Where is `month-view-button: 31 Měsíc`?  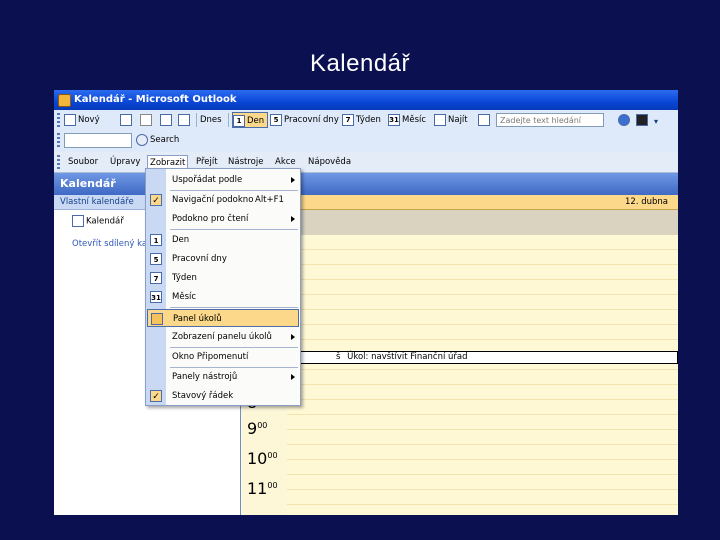
month-view-button: 31 Měsíc is located at coordinates (407, 120).